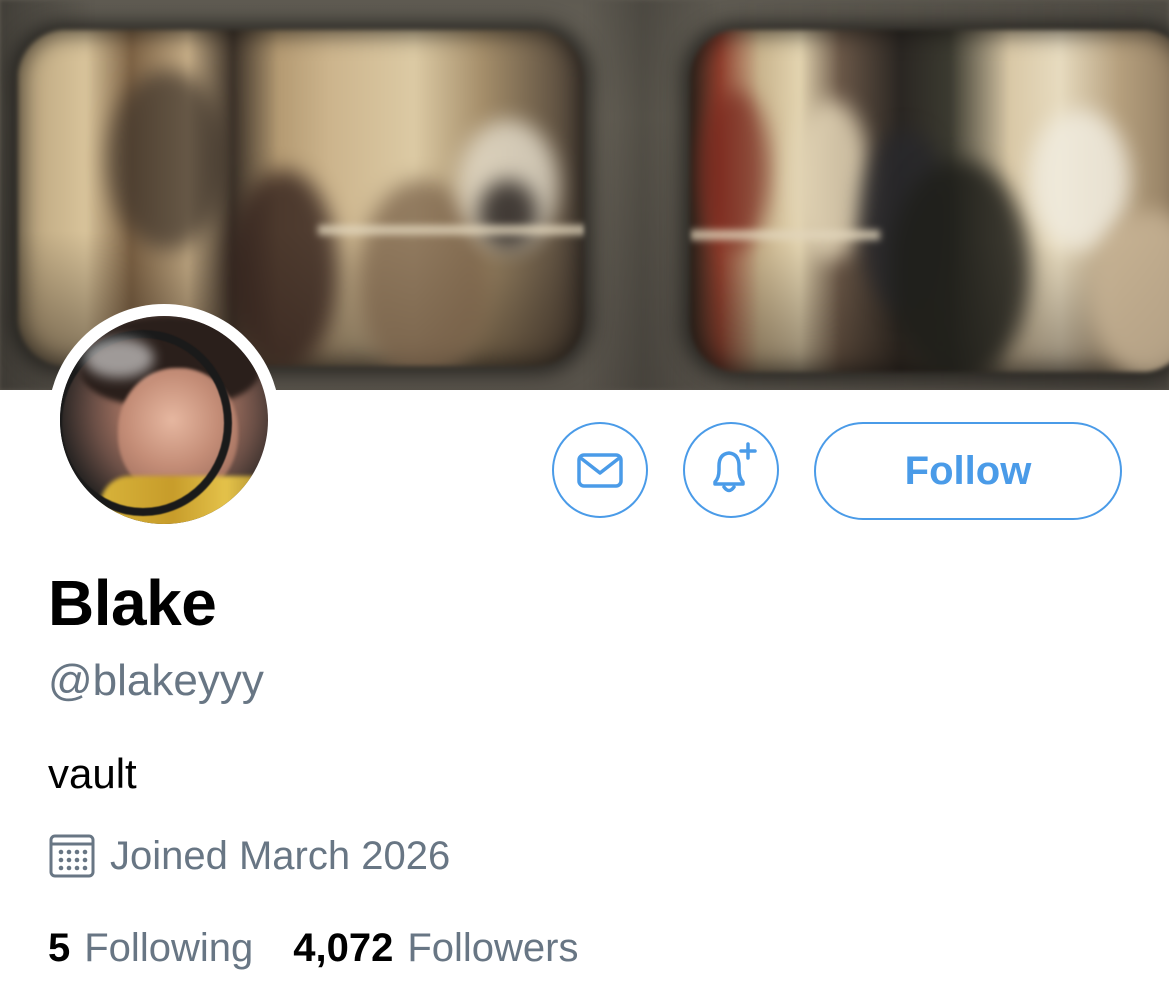  Describe the element at coordinates (280, 856) in the screenshot. I see `joined-date-text: Joined March 2026` at that location.